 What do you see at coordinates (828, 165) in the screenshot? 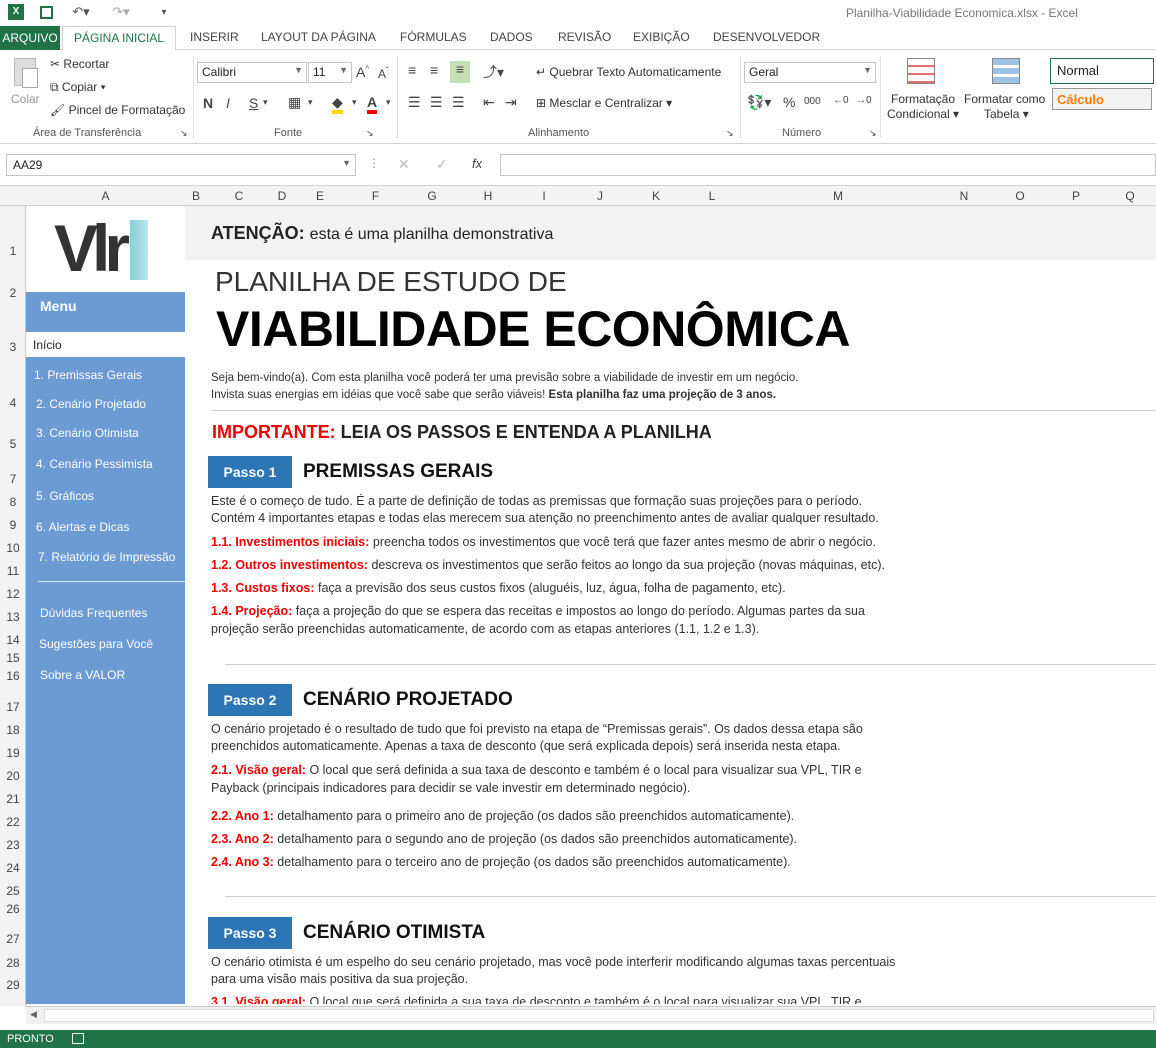
I see `formula-input` at bounding box center [828, 165].